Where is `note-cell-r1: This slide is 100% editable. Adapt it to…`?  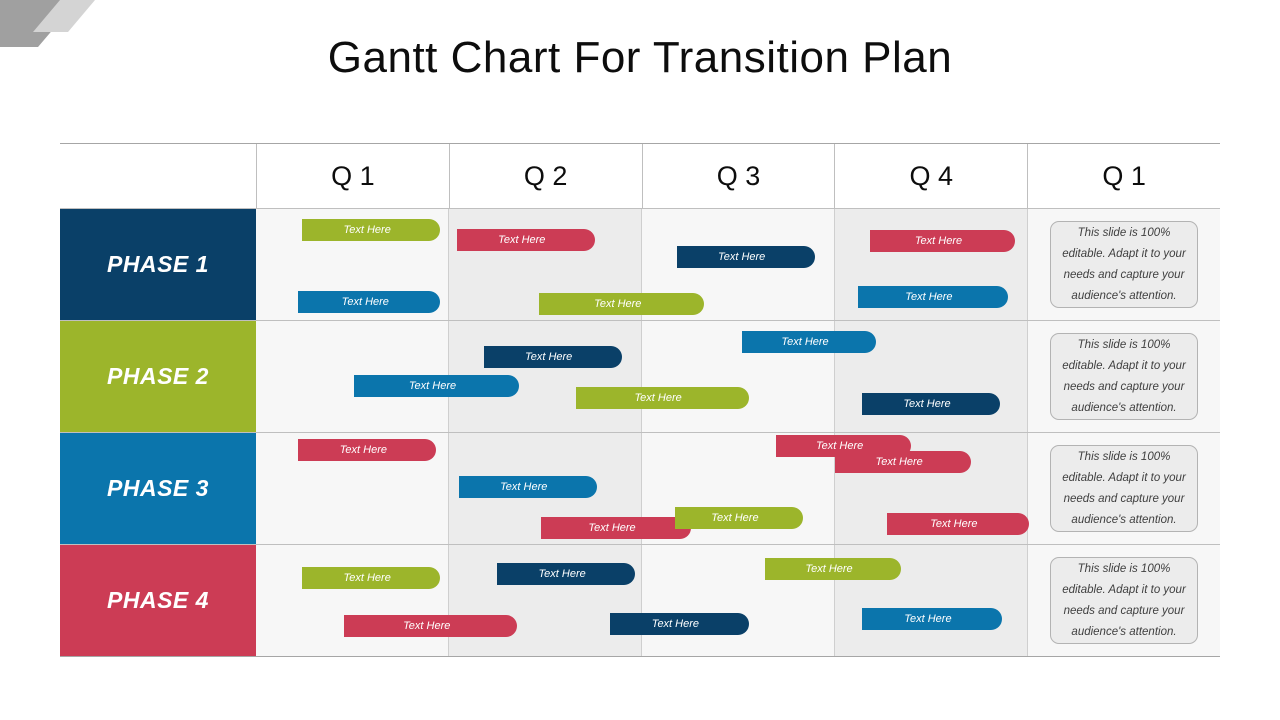 note-cell-r1: This slide is 100% editable. Adapt it to… is located at coordinates (1124, 264).